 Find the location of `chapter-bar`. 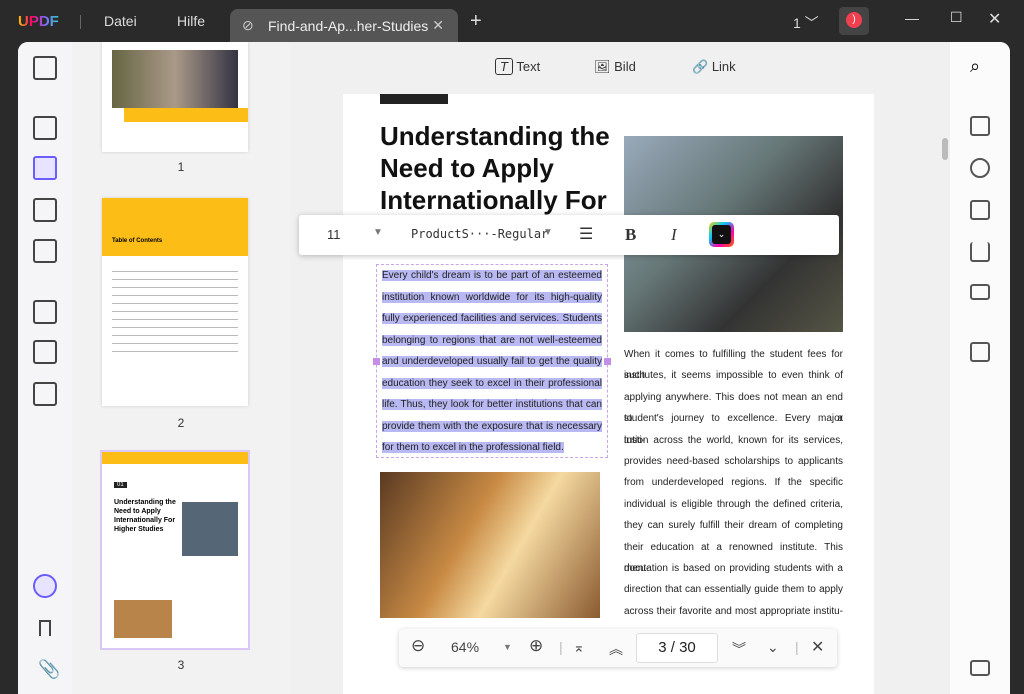

chapter-bar is located at coordinates (414, 99).